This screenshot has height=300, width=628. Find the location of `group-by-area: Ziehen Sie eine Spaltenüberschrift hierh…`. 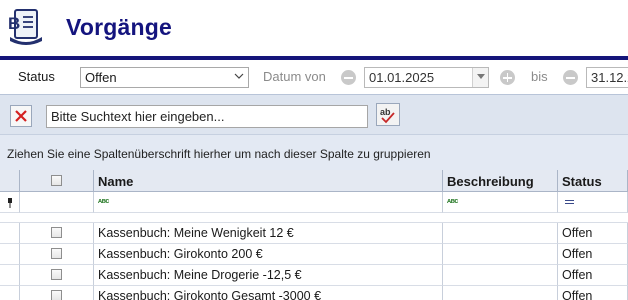

group-by-area: Ziehen Sie eine Spaltenüberschrift hierh… is located at coordinates (314, 152).